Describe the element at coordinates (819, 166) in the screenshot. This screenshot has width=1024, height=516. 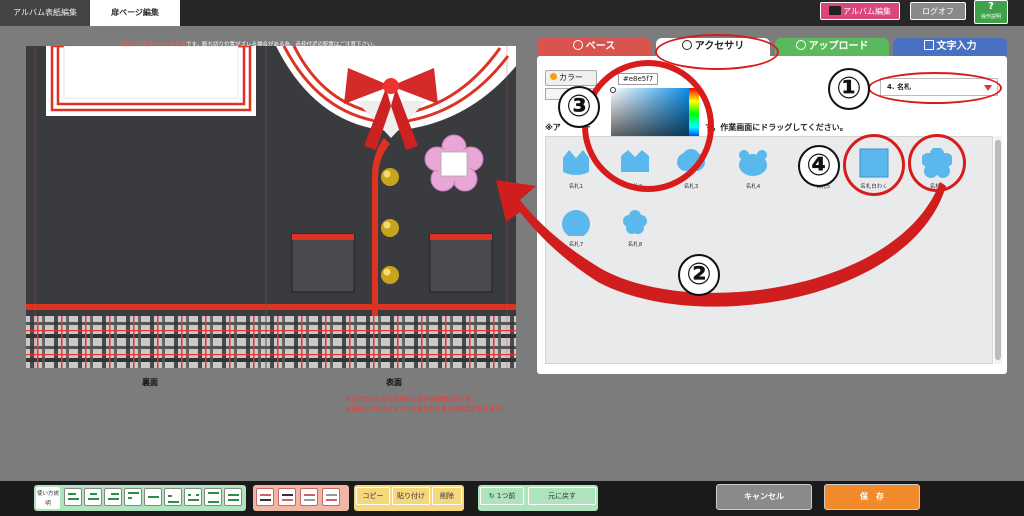
I see `step-4-marker: ④` at that location.